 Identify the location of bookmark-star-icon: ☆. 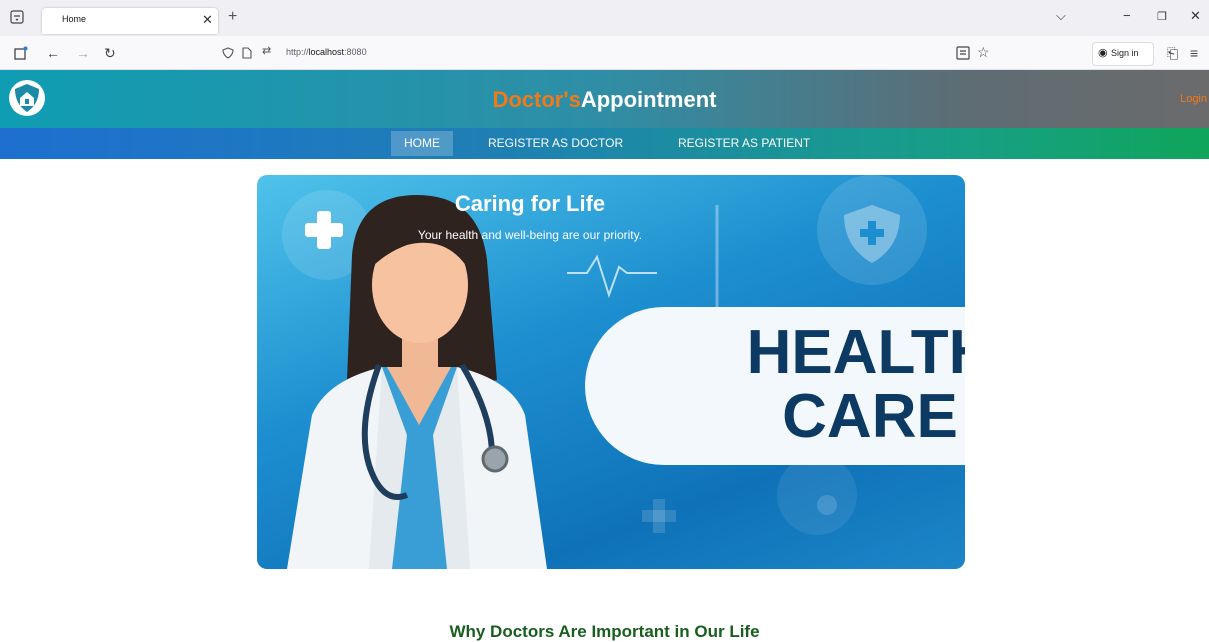
(983, 52).